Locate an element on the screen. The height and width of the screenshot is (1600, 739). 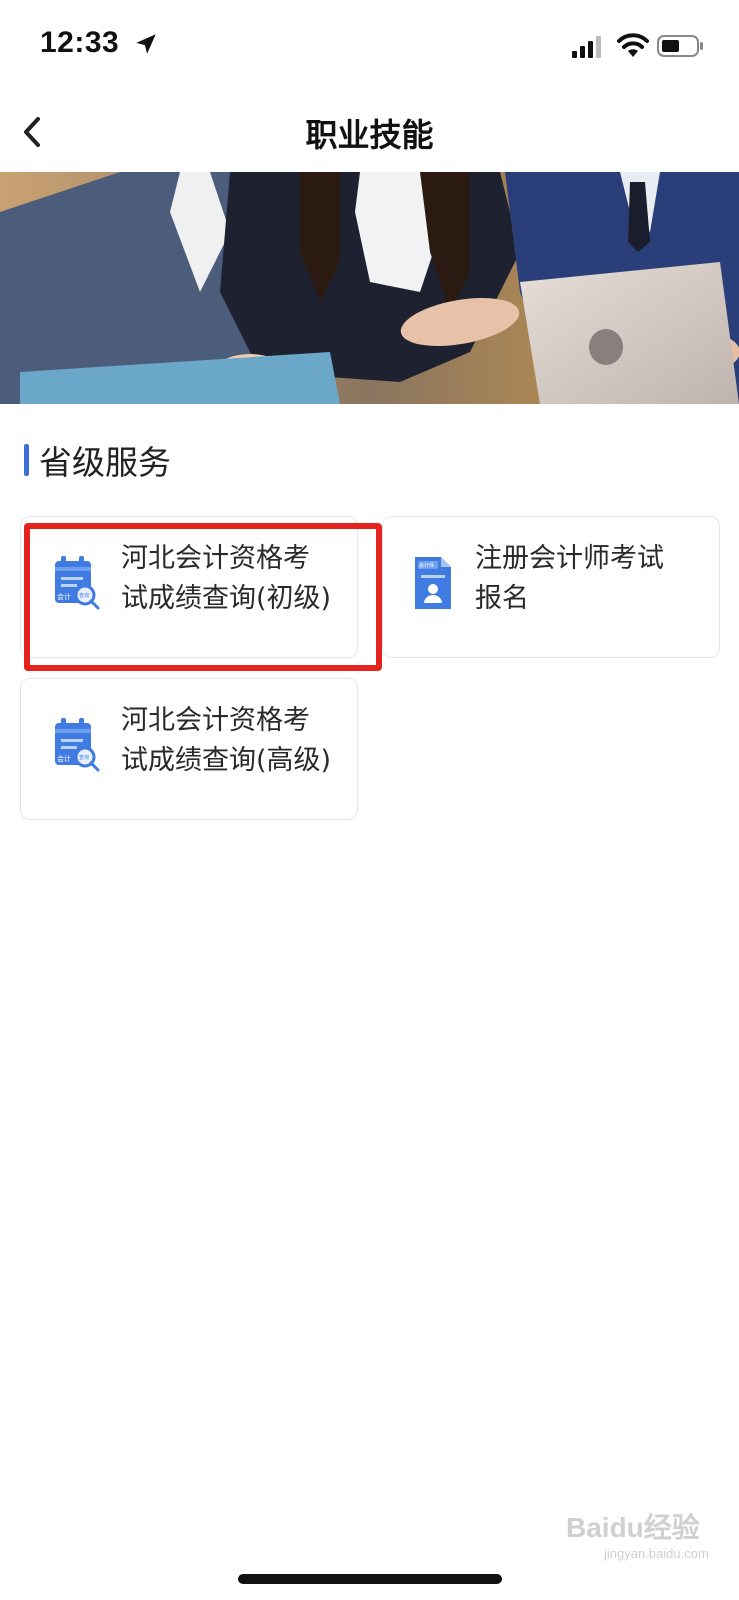
service-card-cpa-registration: 会计师 注册会计师考试 报名 is located at coordinates (551, 587).